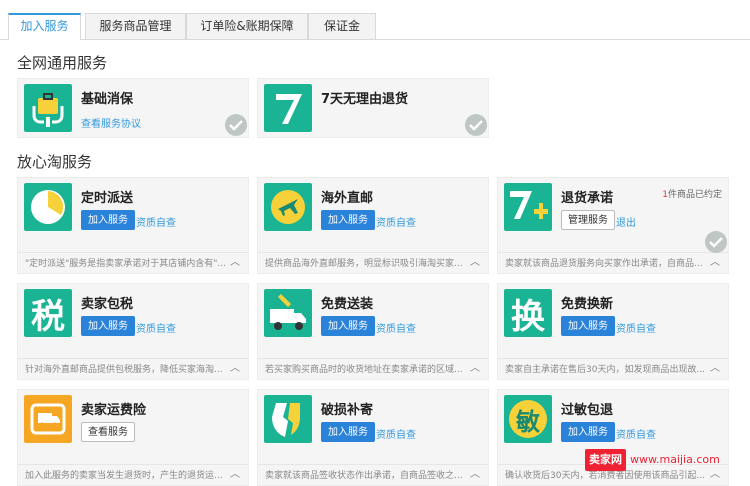 Image resolution: width=750 pixels, height=486 pixels. Describe the element at coordinates (107, 99) in the screenshot. I see `card-name: 基础消保` at that location.